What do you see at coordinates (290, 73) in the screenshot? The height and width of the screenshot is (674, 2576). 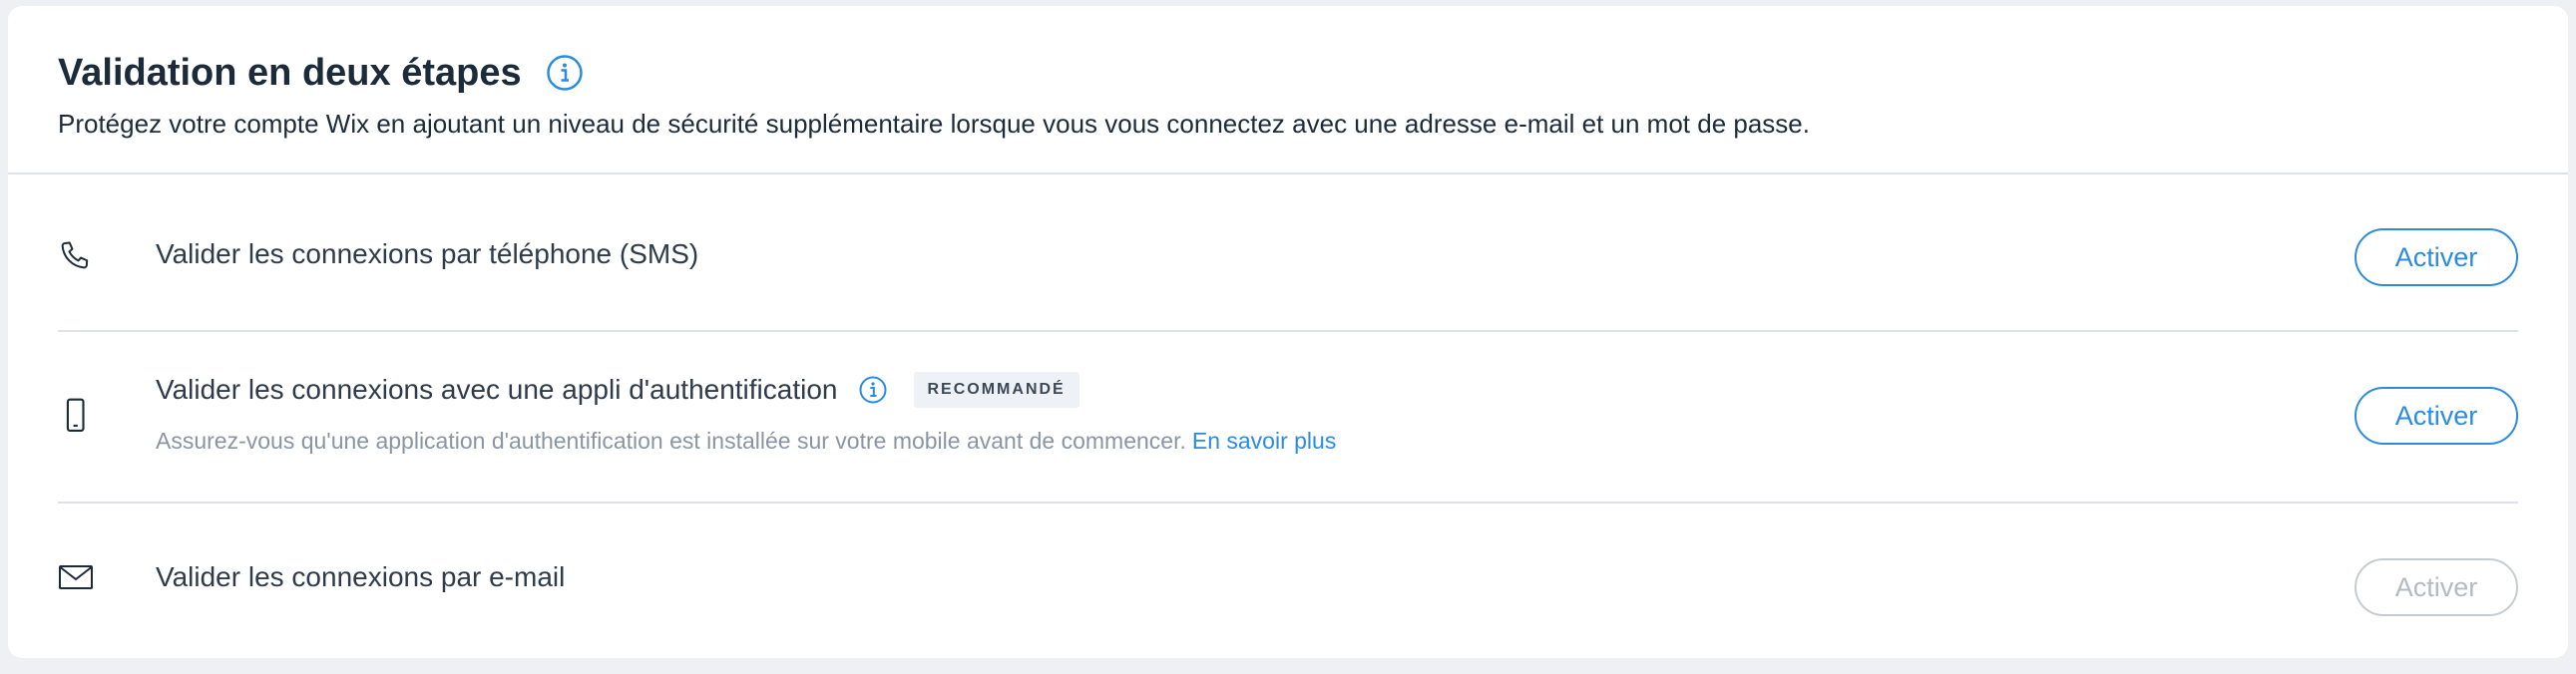 I see `page-title: Validation en deux étapes` at bounding box center [290, 73].